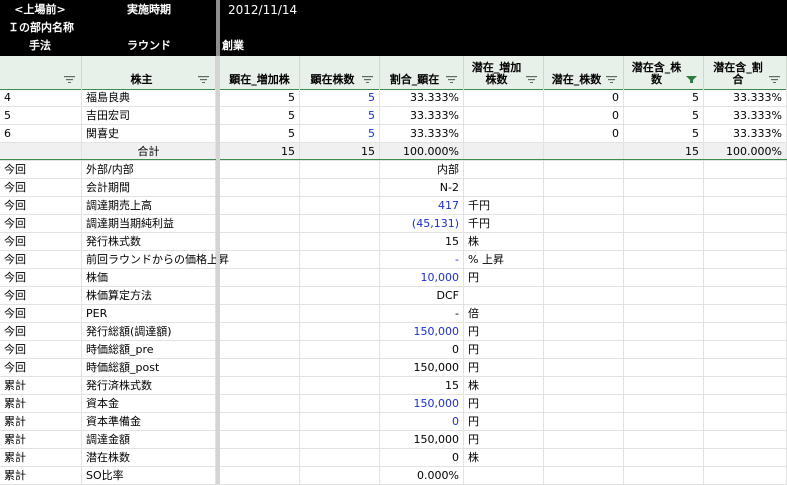 This screenshot has height=485, width=787. Describe the element at coordinates (260, 151) in the screenshot. I see `cell-total-issued-increase: 15` at that location.